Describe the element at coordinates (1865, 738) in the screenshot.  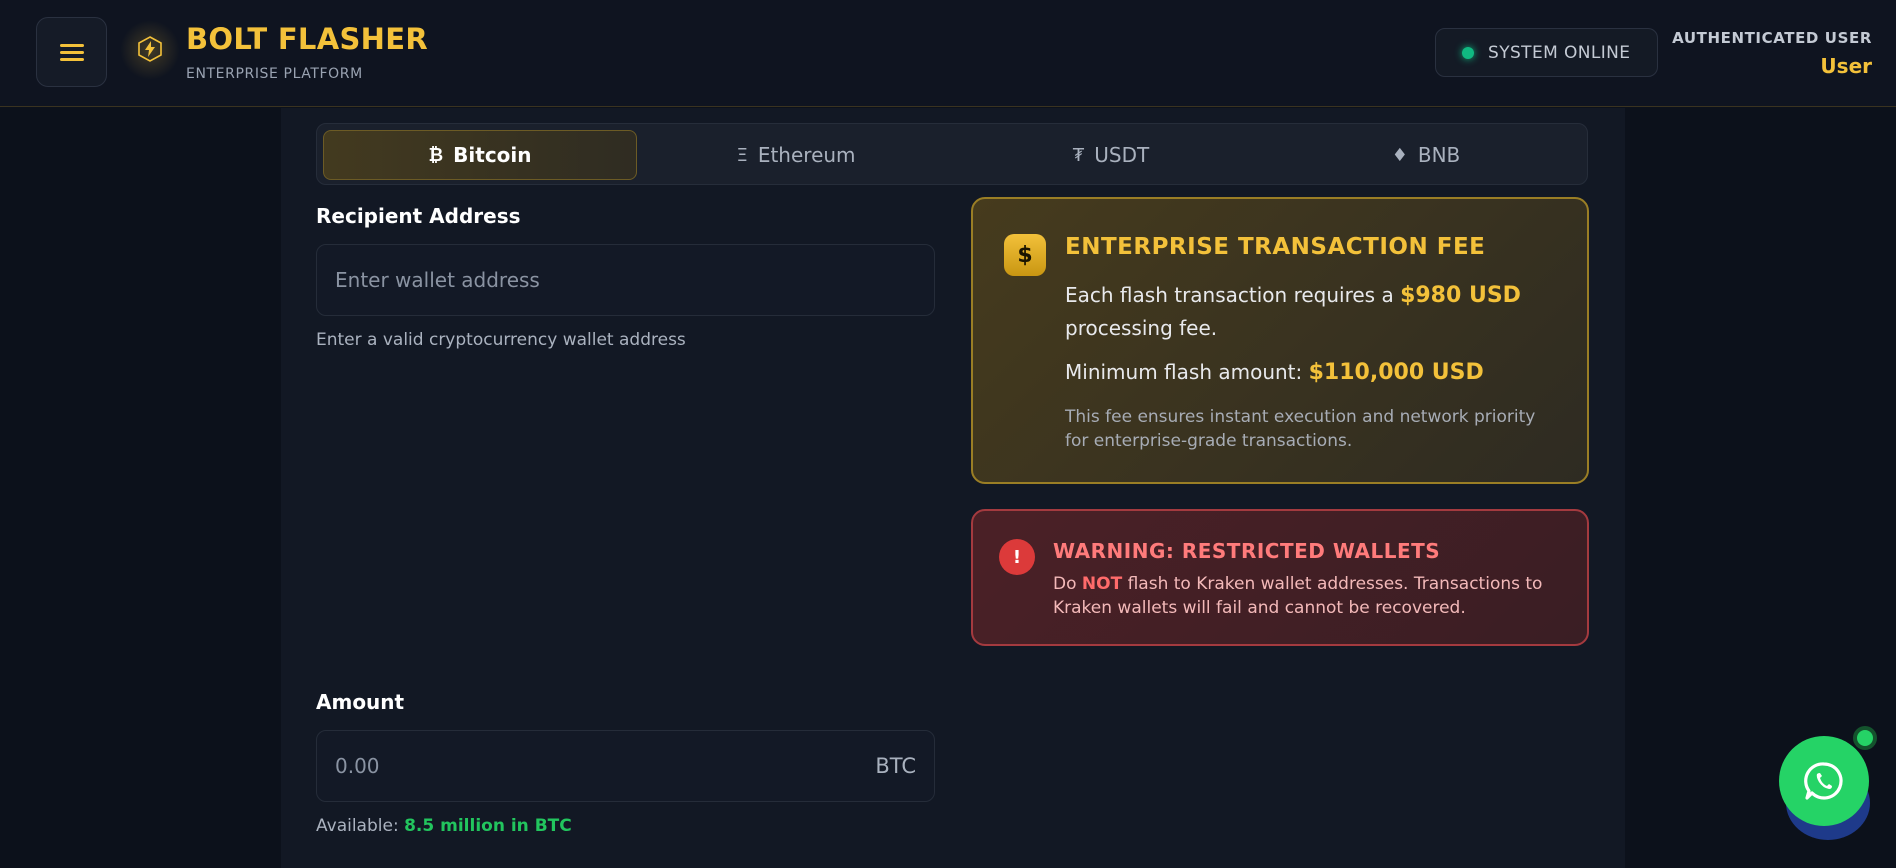
I see `online-indicator-dot` at that location.